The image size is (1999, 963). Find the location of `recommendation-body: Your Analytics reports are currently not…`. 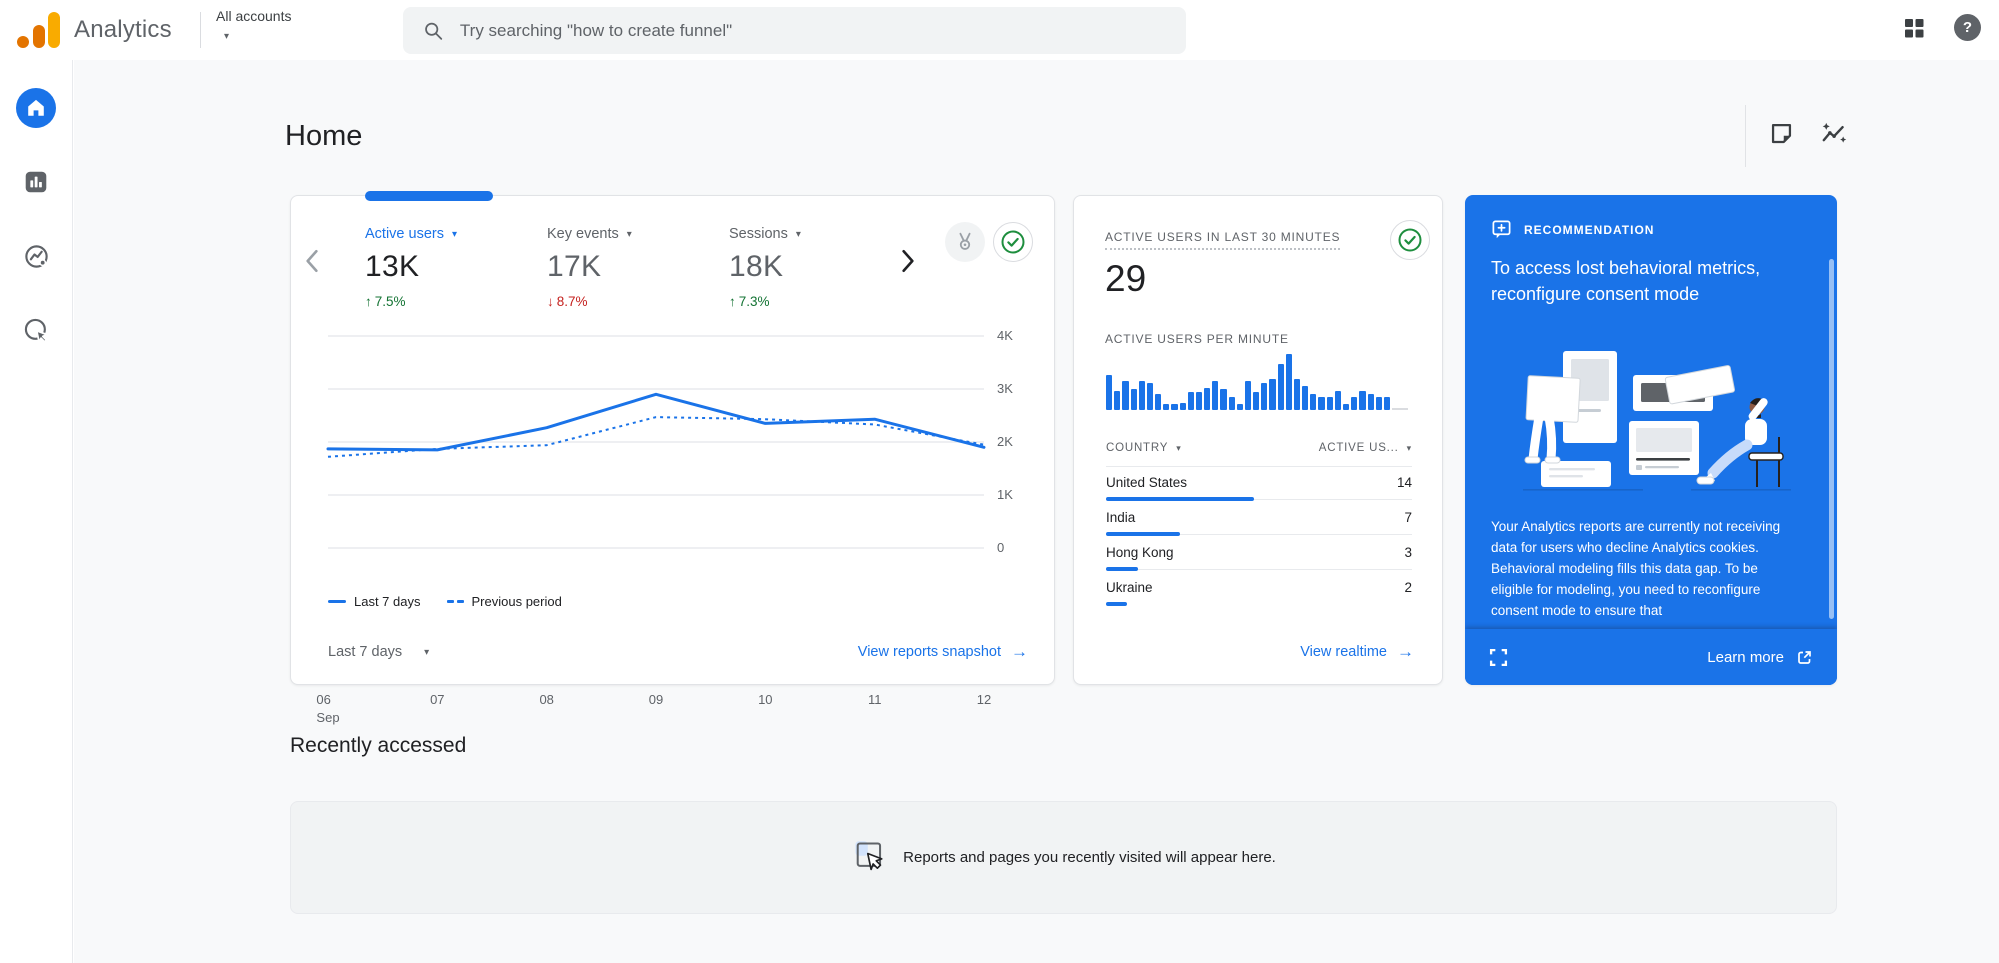

recommendation-body: Your Analytics reports are currently not… is located at coordinates (1636, 568).